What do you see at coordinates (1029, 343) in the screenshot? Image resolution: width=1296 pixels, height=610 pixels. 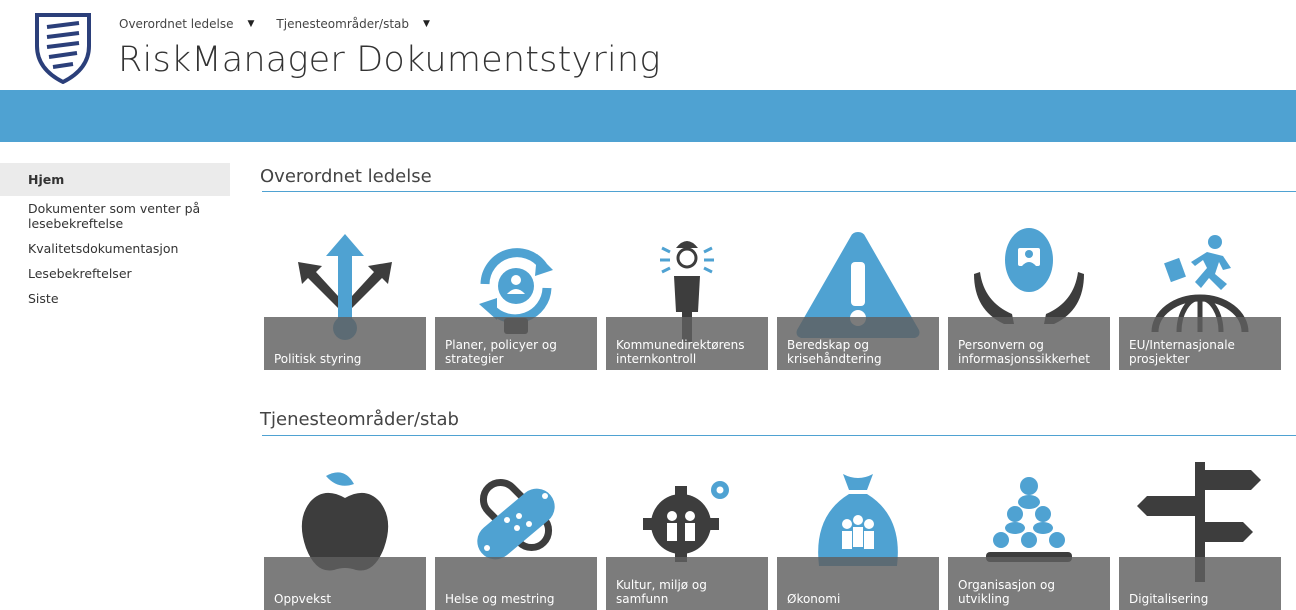 I see `tile-caption: Personvern og informasjonssikkerhet` at bounding box center [1029, 343].